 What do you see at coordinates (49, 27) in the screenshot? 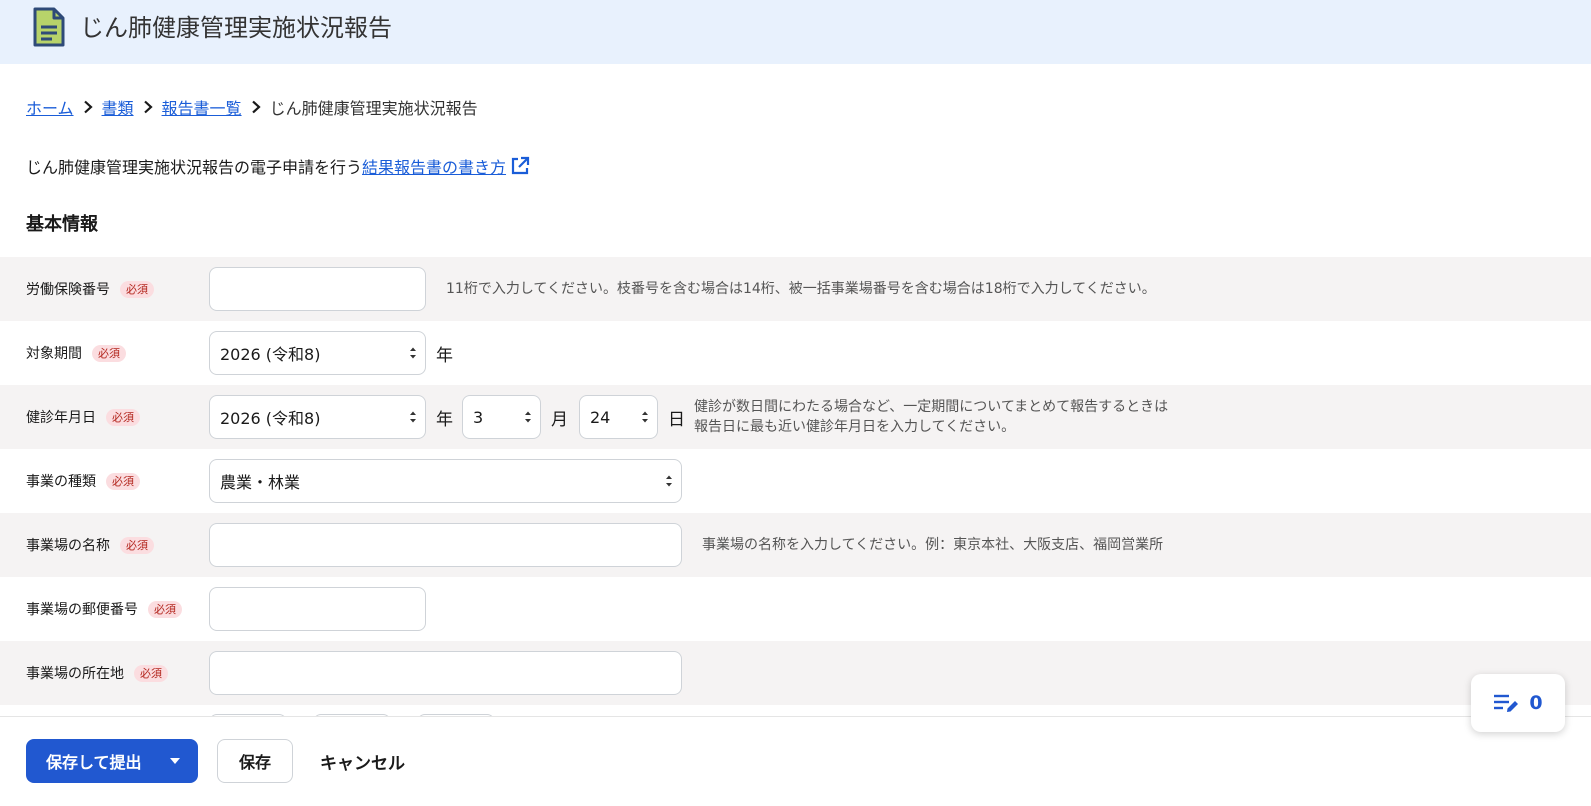
I see `document-icon` at bounding box center [49, 27].